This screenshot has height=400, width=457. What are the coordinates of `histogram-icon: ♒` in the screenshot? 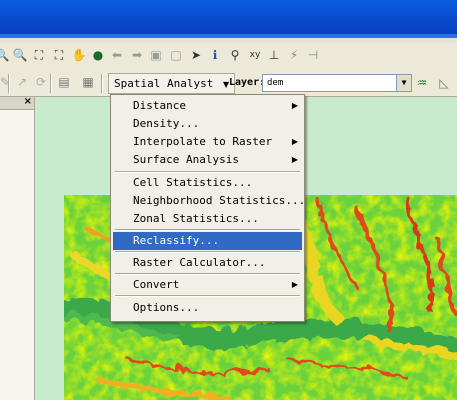 It's located at (422, 83).